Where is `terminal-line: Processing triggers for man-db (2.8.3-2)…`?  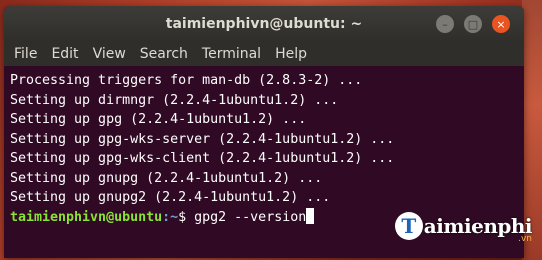
terminal-line: Processing triggers for man-db (2.8.3-2)… is located at coordinates (186, 80).